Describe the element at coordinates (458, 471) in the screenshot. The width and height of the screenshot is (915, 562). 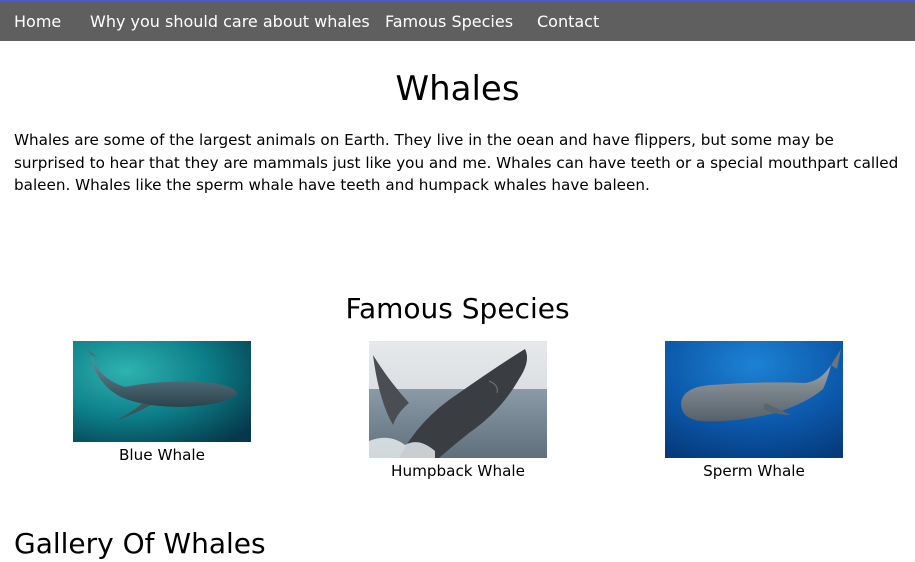
I see `species-name-humpback-whale: Humpback Whale` at that location.